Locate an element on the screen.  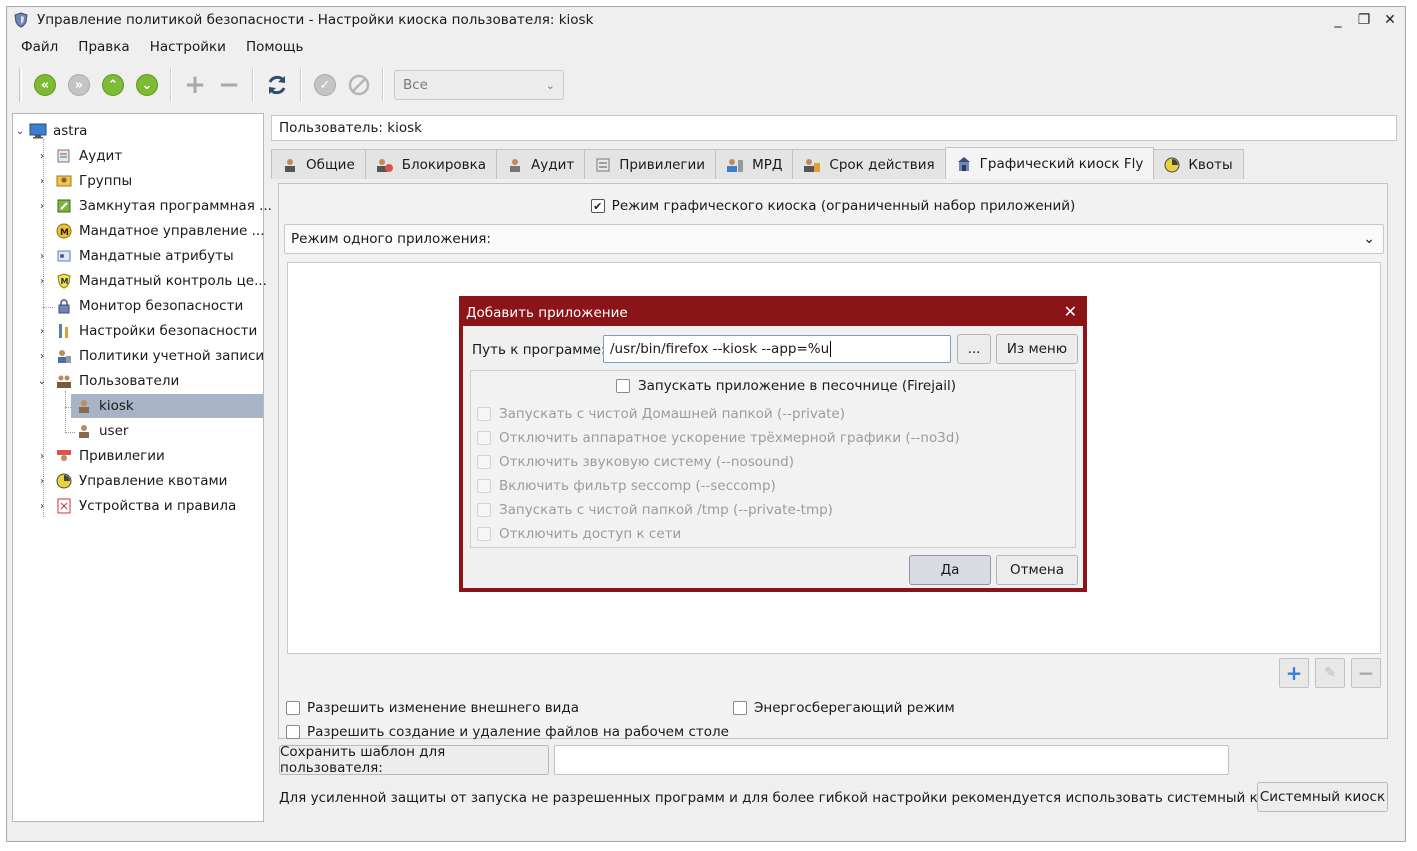
tree-item-user-kiosk: kiosk is located at coordinates (167, 406).